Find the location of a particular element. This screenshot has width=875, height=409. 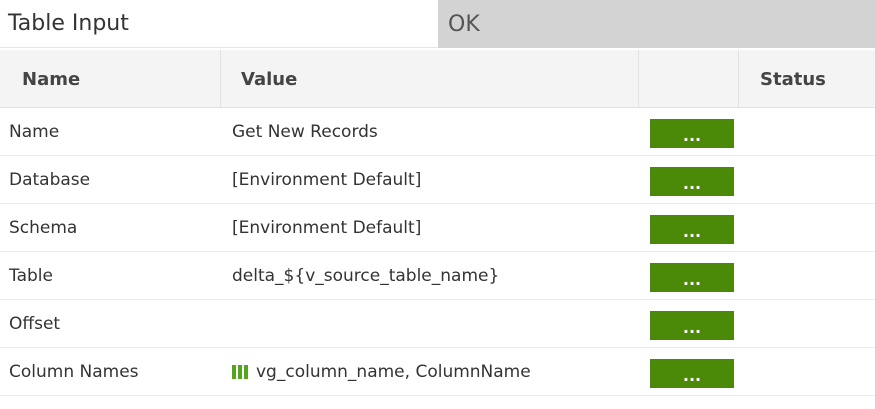

property-value-text: vg_column_name, ColumnName is located at coordinates (393, 371).